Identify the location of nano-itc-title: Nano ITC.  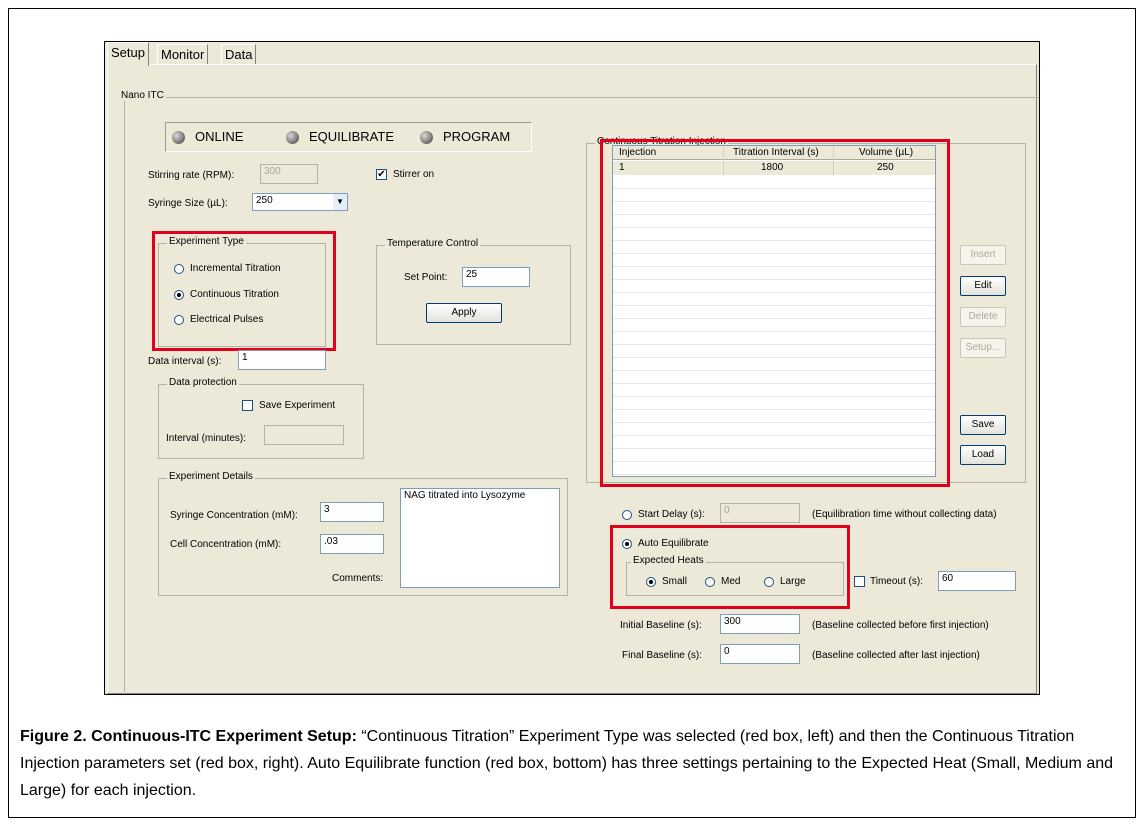
(142, 95).